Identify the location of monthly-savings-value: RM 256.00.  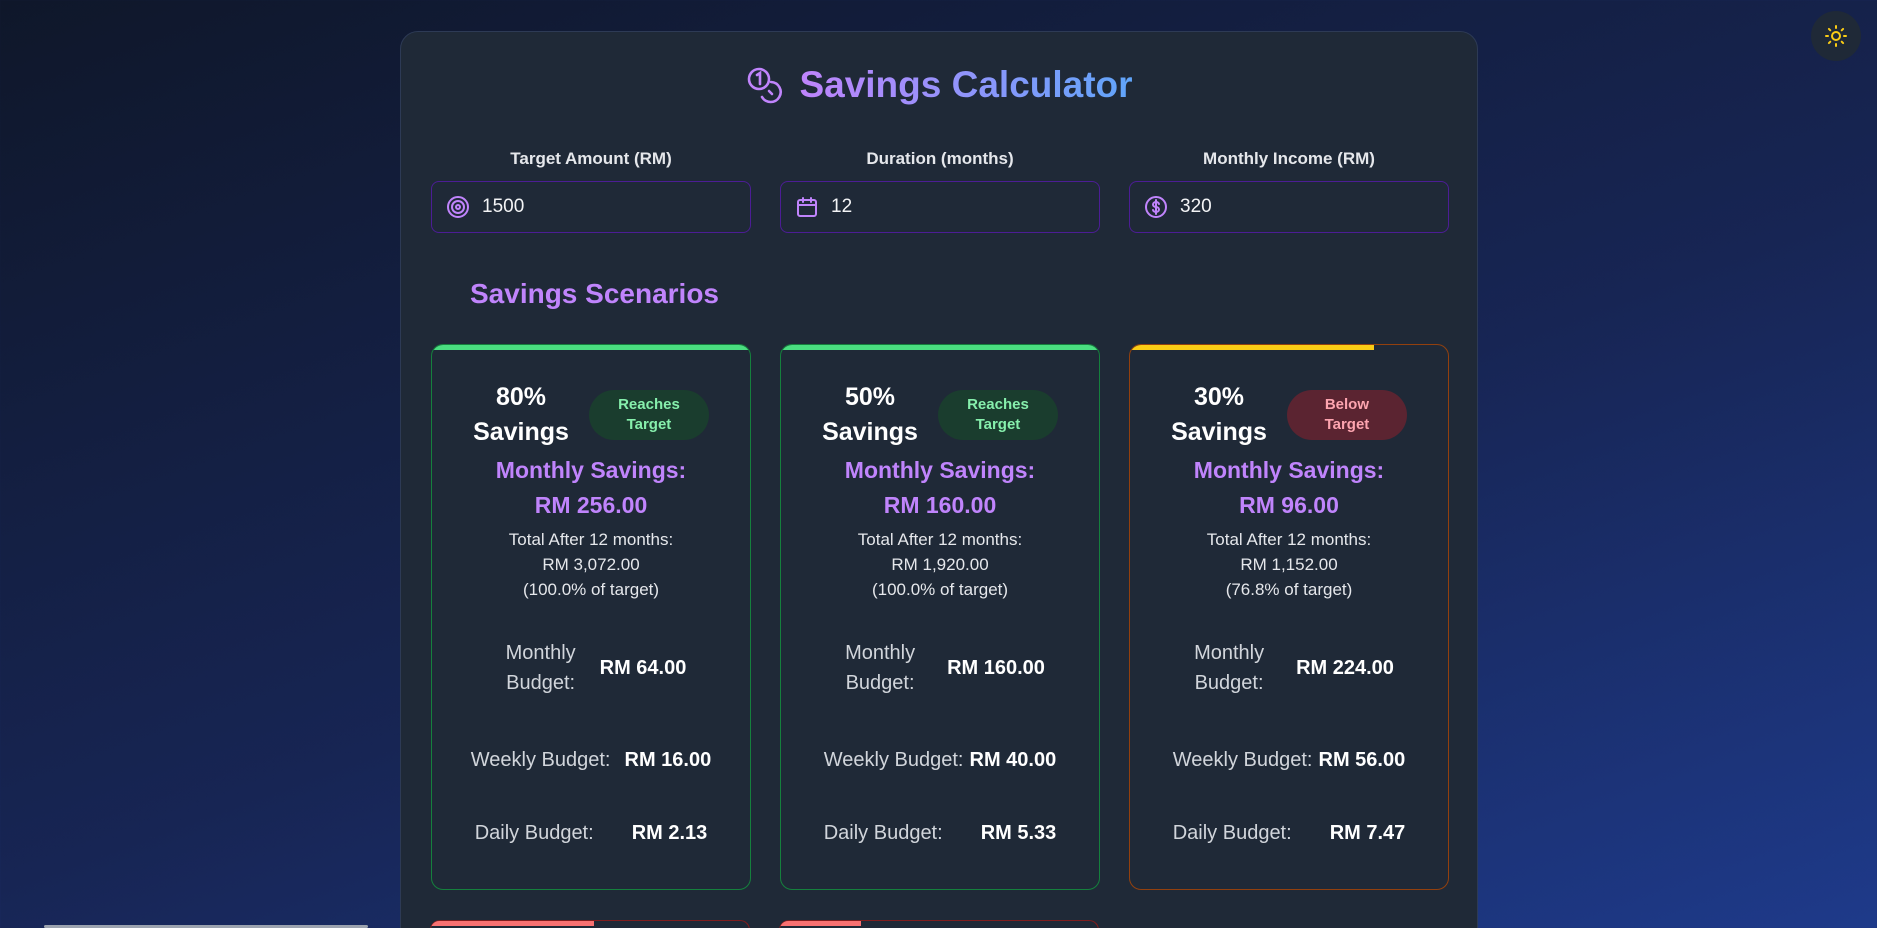
(591, 505).